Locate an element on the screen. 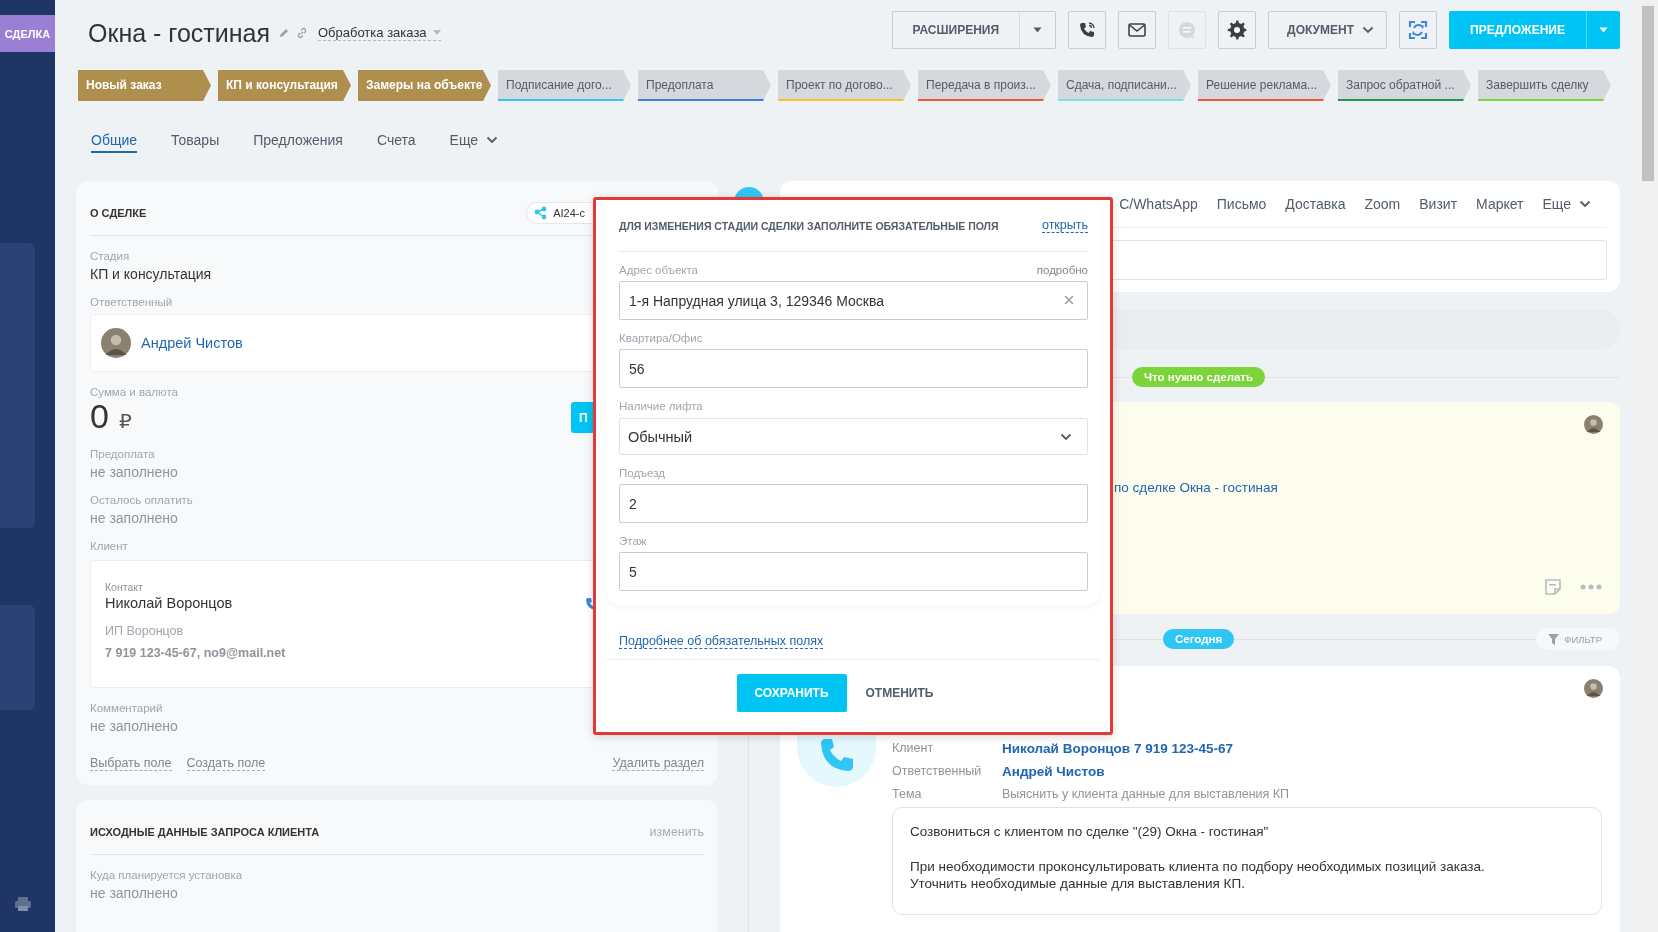 The height and width of the screenshot is (932, 1658). currency-sign: ₽ is located at coordinates (125, 421).